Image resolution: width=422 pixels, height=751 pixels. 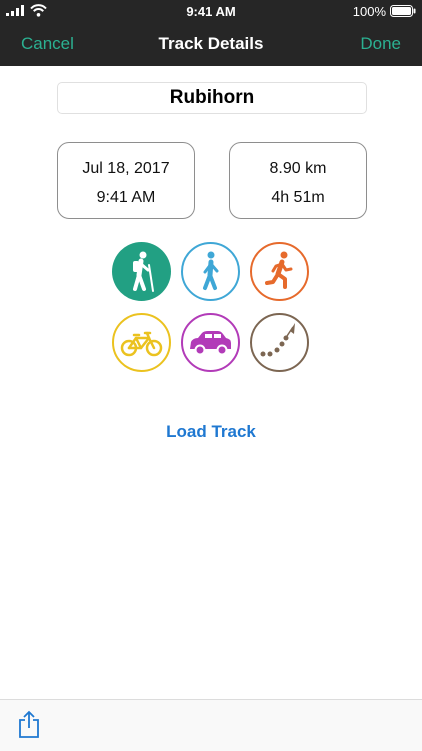 What do you see at coordinates (126, 197) in the screenshot?
I see `track-time: 9:41 AM` at bounding box center [126, 197].